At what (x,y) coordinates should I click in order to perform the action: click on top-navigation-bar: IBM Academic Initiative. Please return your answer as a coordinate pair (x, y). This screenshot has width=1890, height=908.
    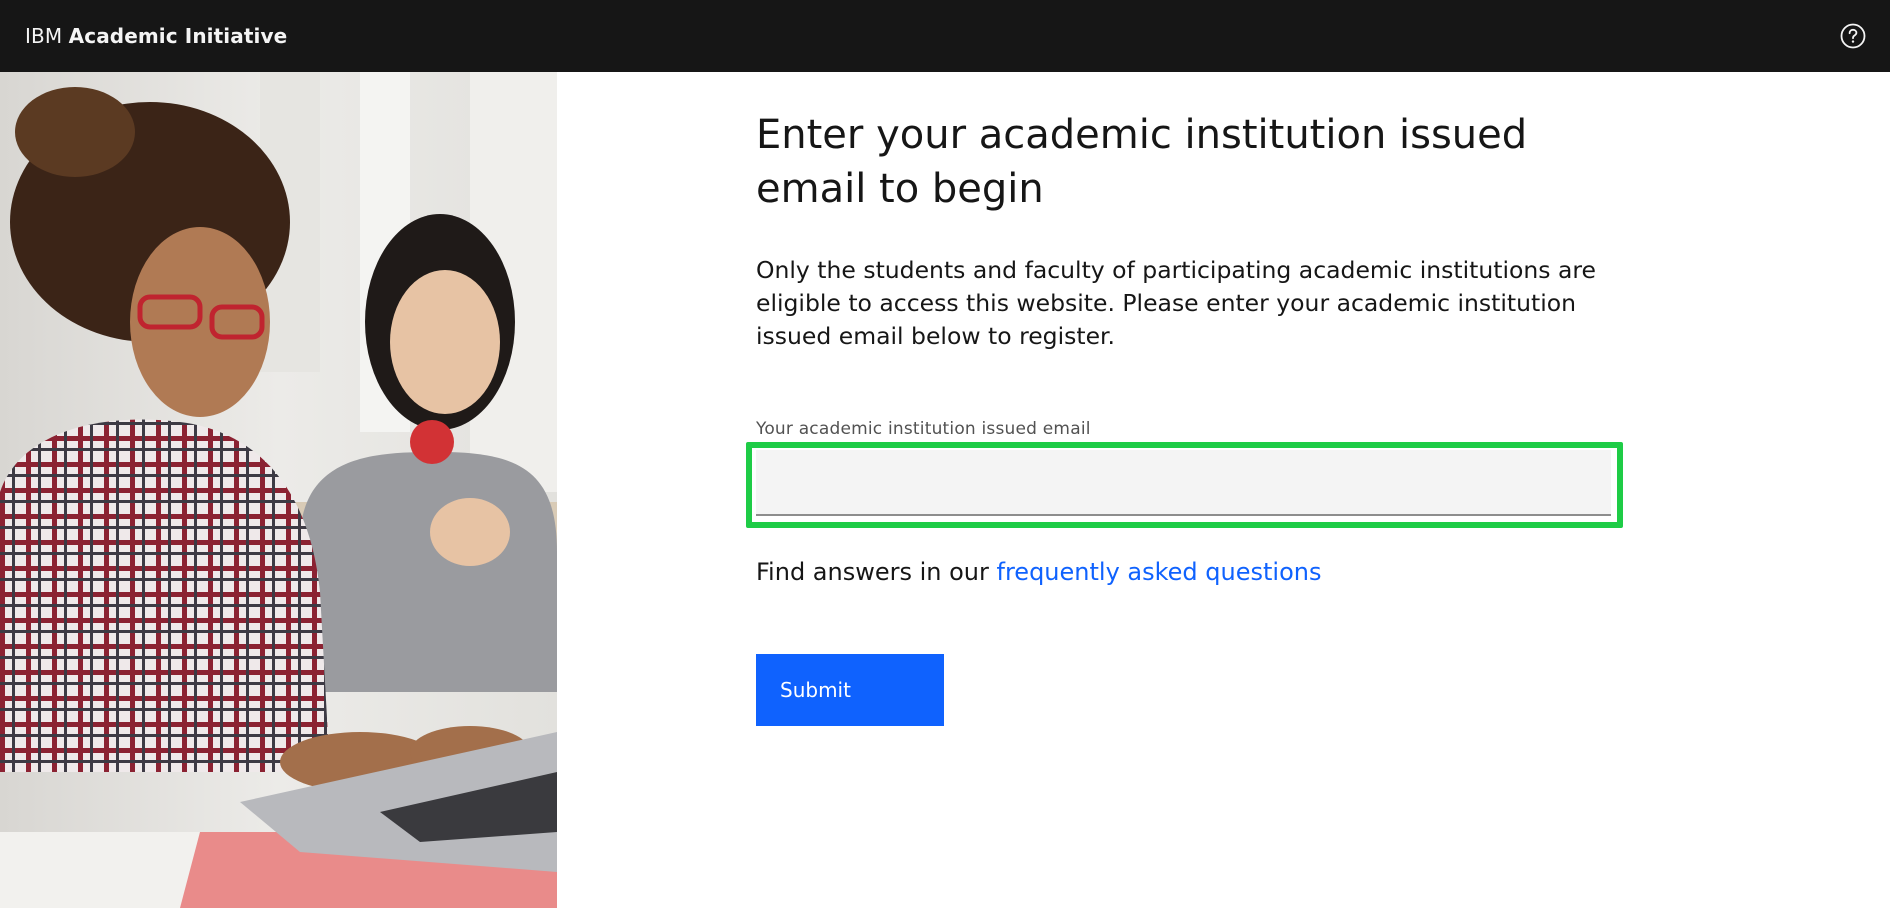
    Looking at the image, I should click on (945, 36).